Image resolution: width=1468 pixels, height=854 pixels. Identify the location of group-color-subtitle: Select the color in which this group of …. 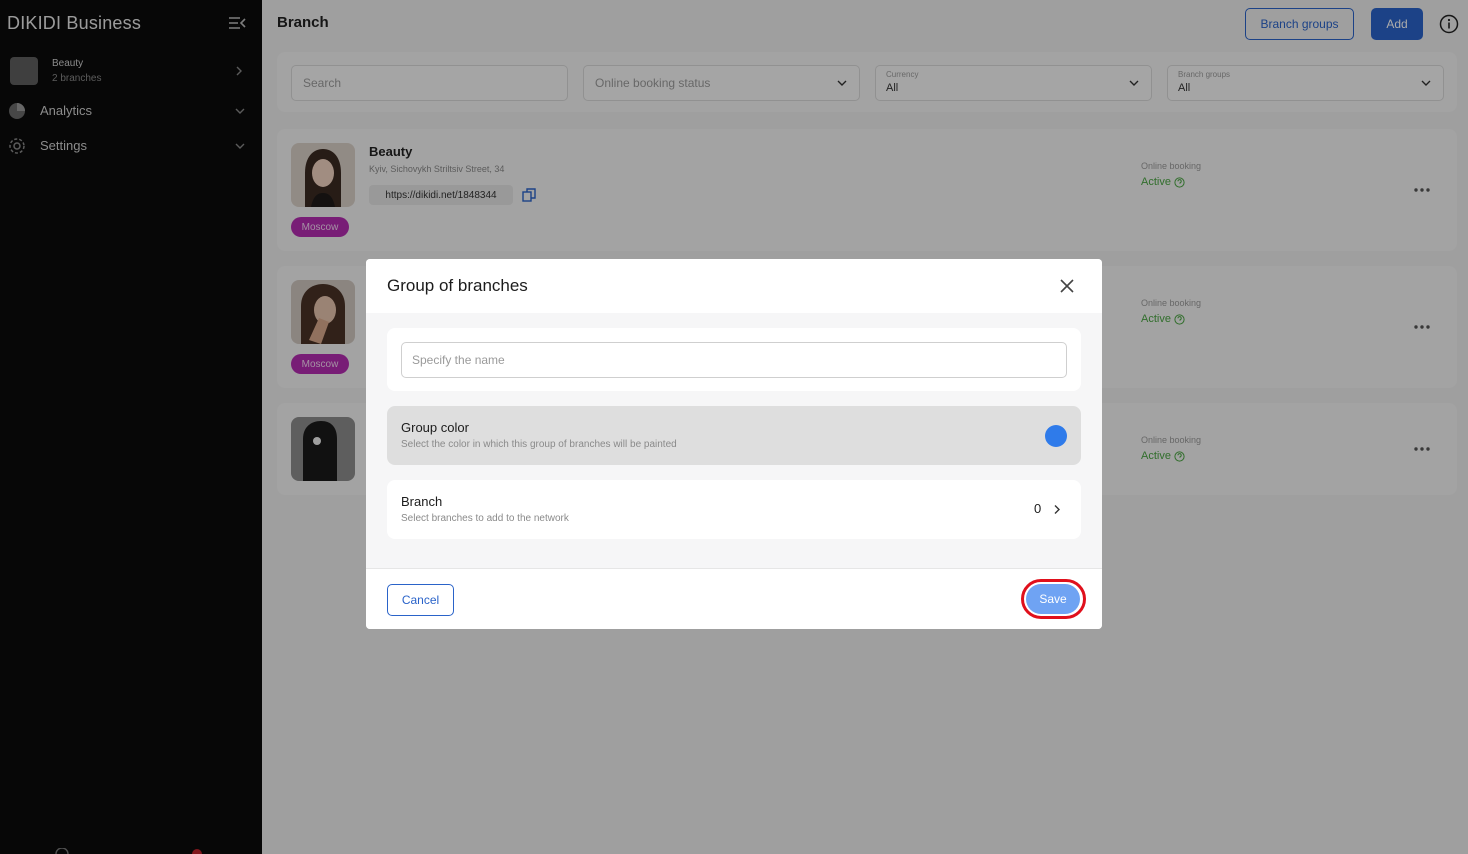
(539, 444).